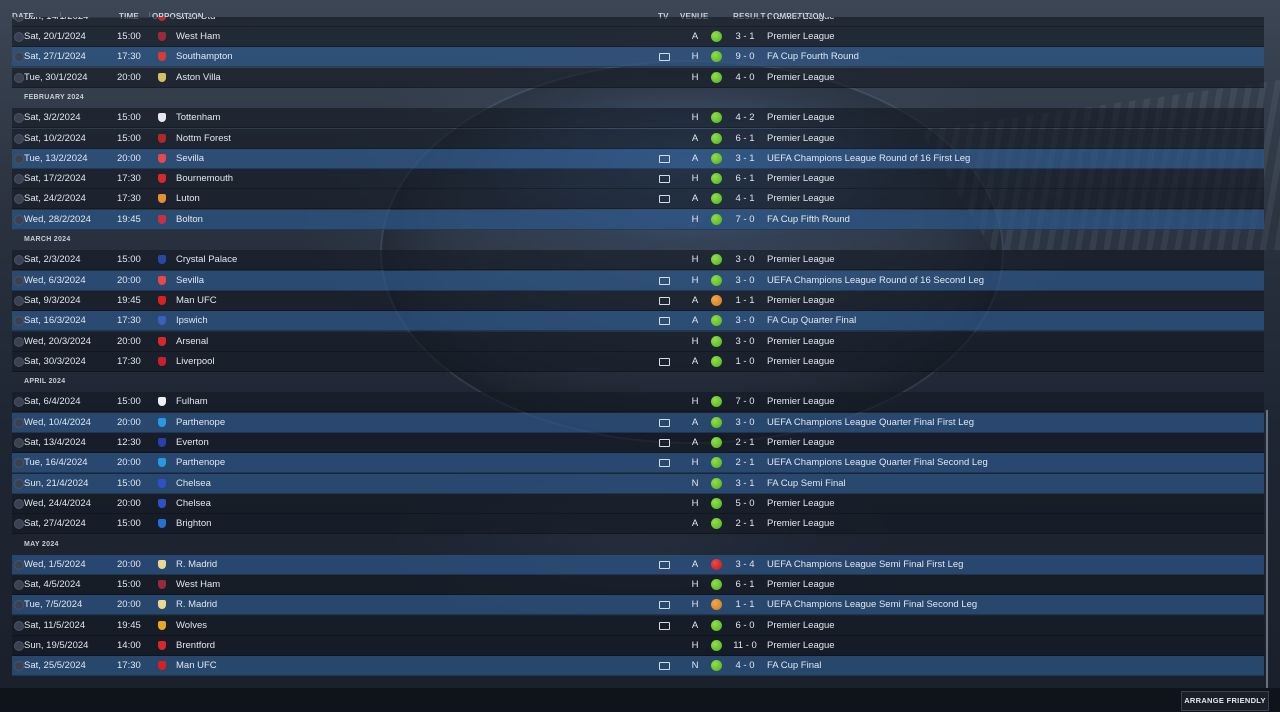 Image resolution: width=1280 pixels, height=712 pixels. I want to click on fixture-opponent: Man UFC, so click(196, 665).